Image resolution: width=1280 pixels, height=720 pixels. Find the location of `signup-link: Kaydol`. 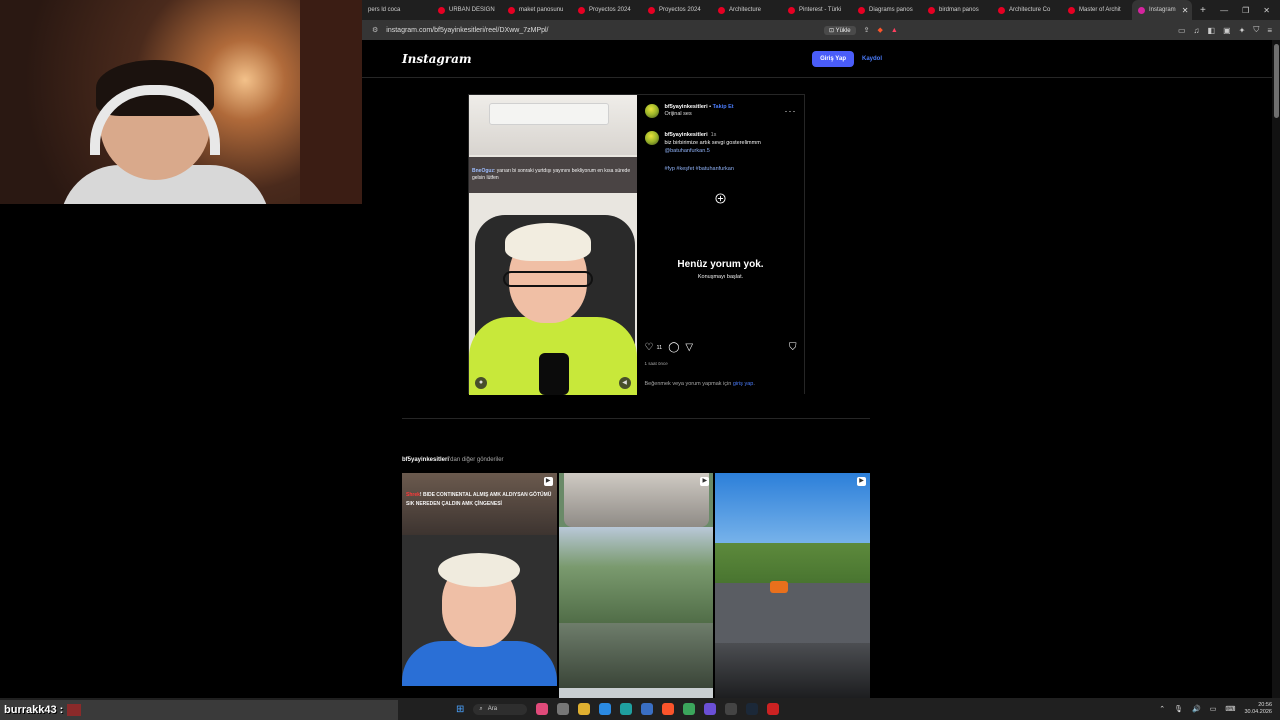

signup-link: Kaydol is located at coordinates (872, 59).